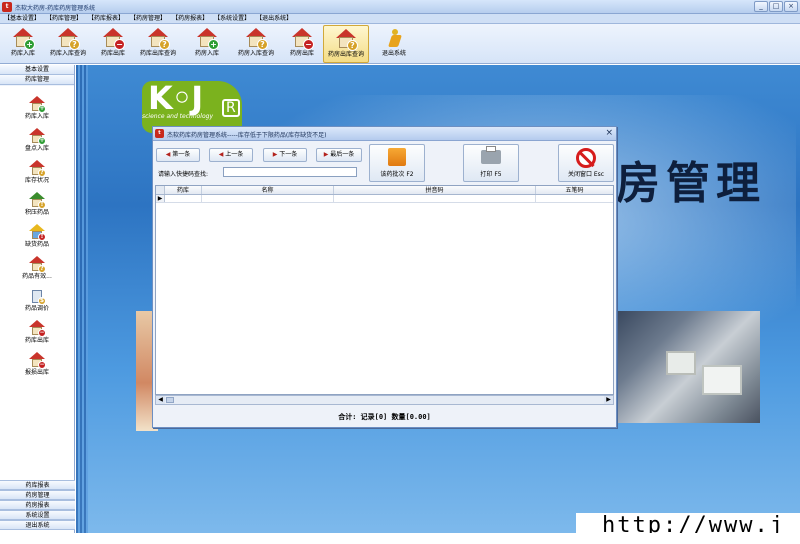 The image size is (800, 544). I want to click on toolbar-pharmacy-out-query-button: ? 药房出库查询, so click(346, 44).